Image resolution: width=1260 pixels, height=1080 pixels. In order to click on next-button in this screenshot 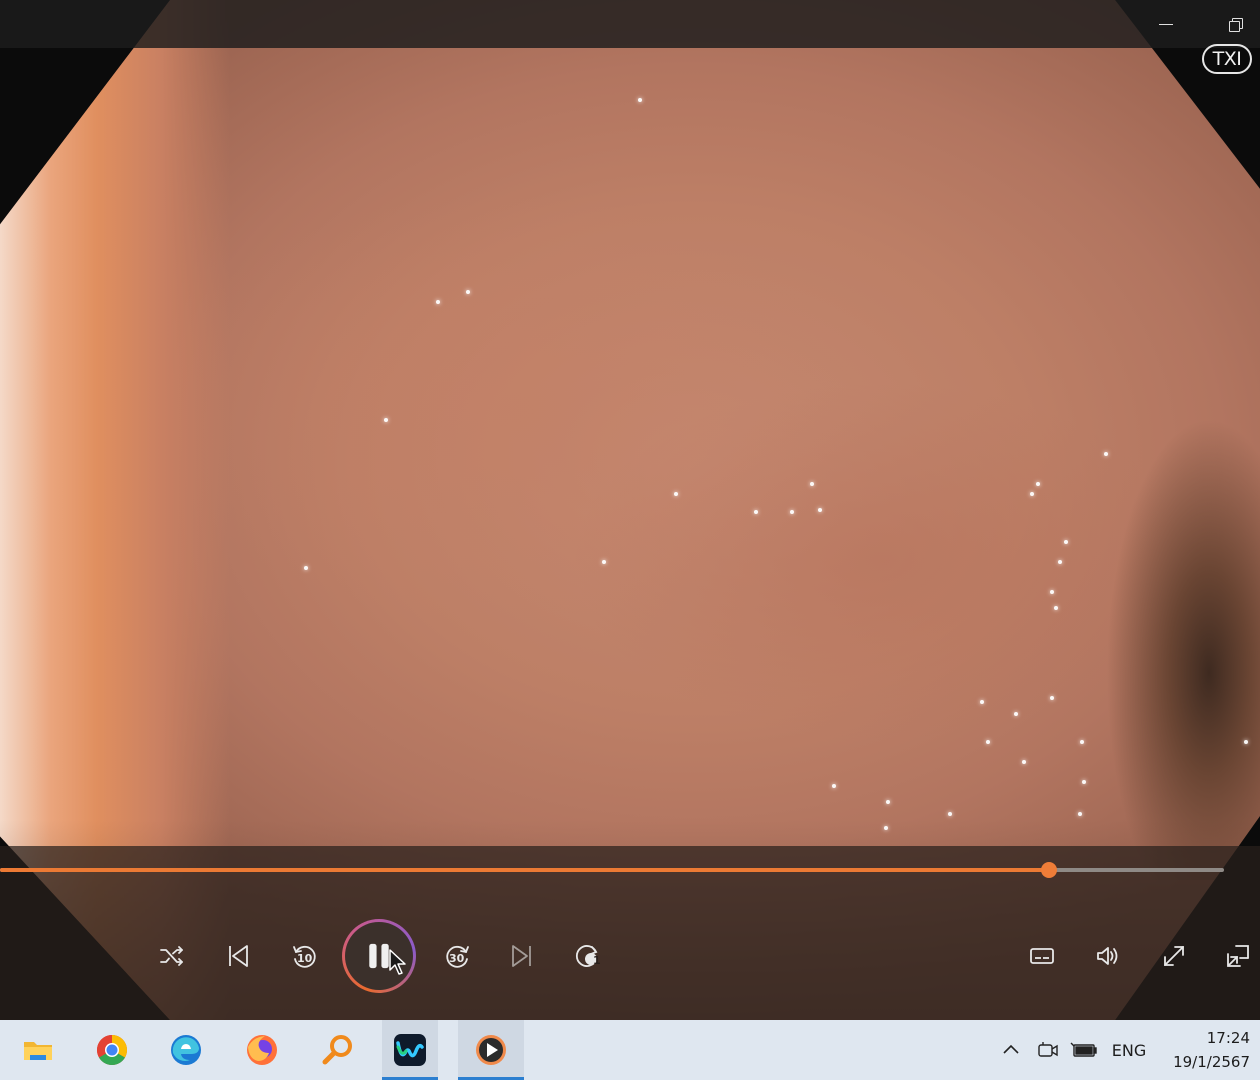, I will do `click(522, 956)`.